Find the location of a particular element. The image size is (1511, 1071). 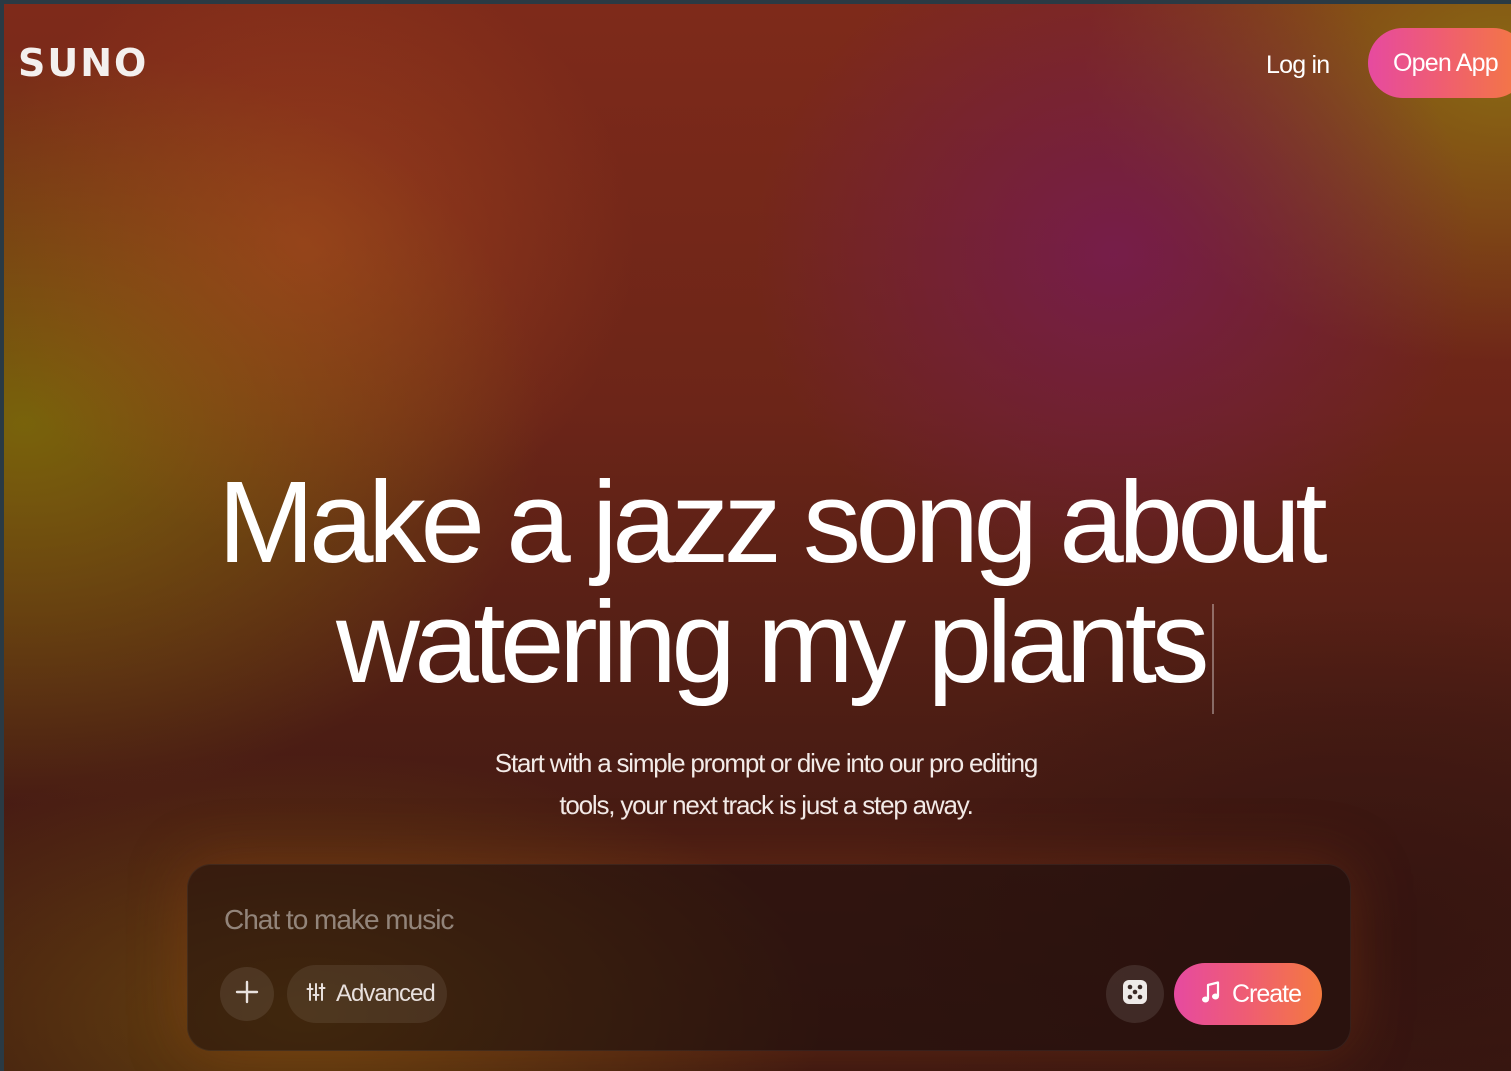

random-prompt-button is located at coordinates (1135, 994).